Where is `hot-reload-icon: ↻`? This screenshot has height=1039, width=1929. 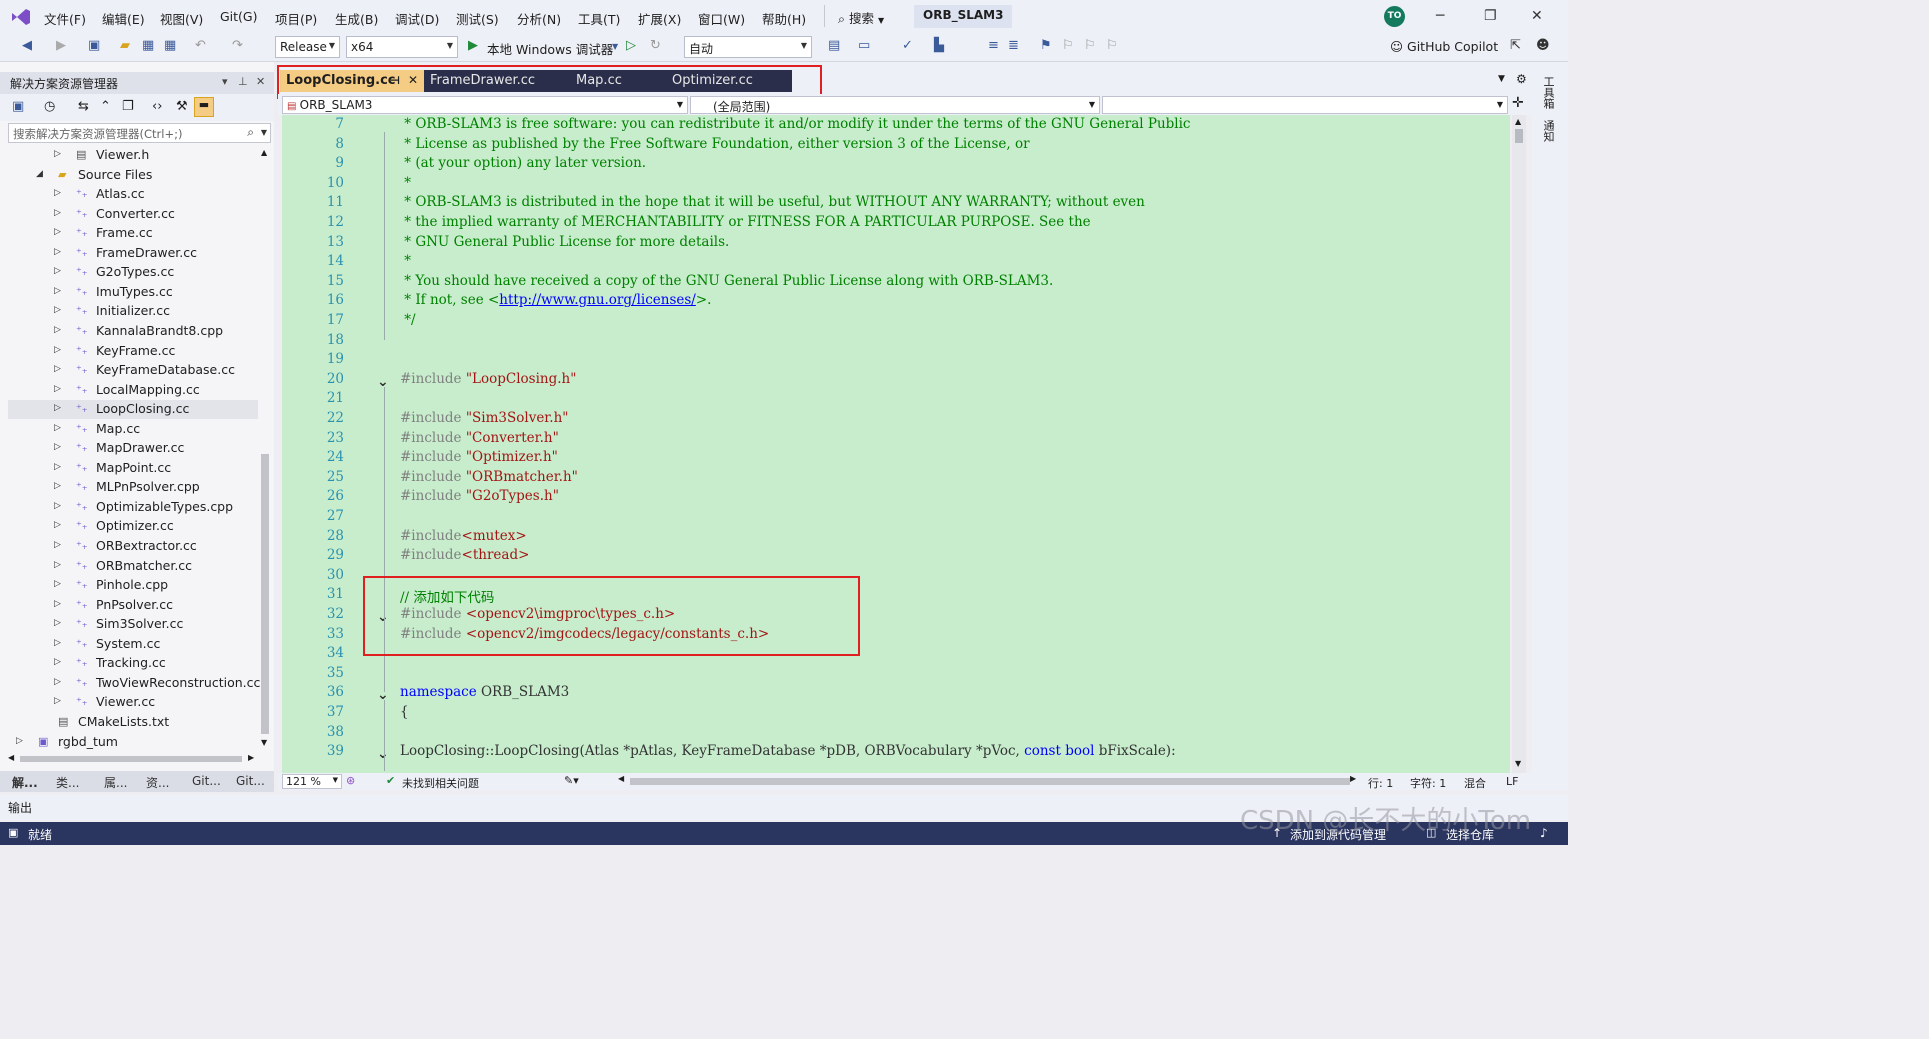 hot-reload-icon: ↻ is located at coordinates (655, 45).